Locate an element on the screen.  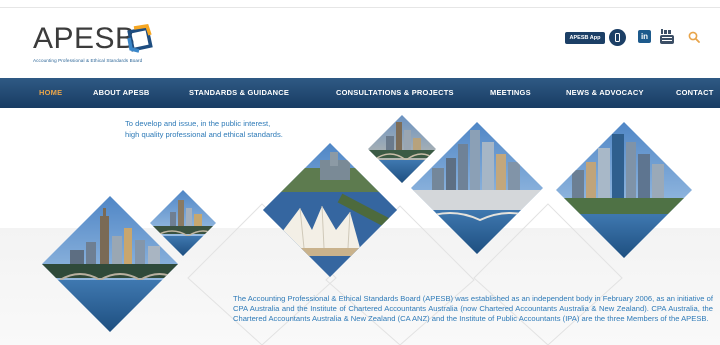
diamond-city-arch is located at coordinates (402, 149).